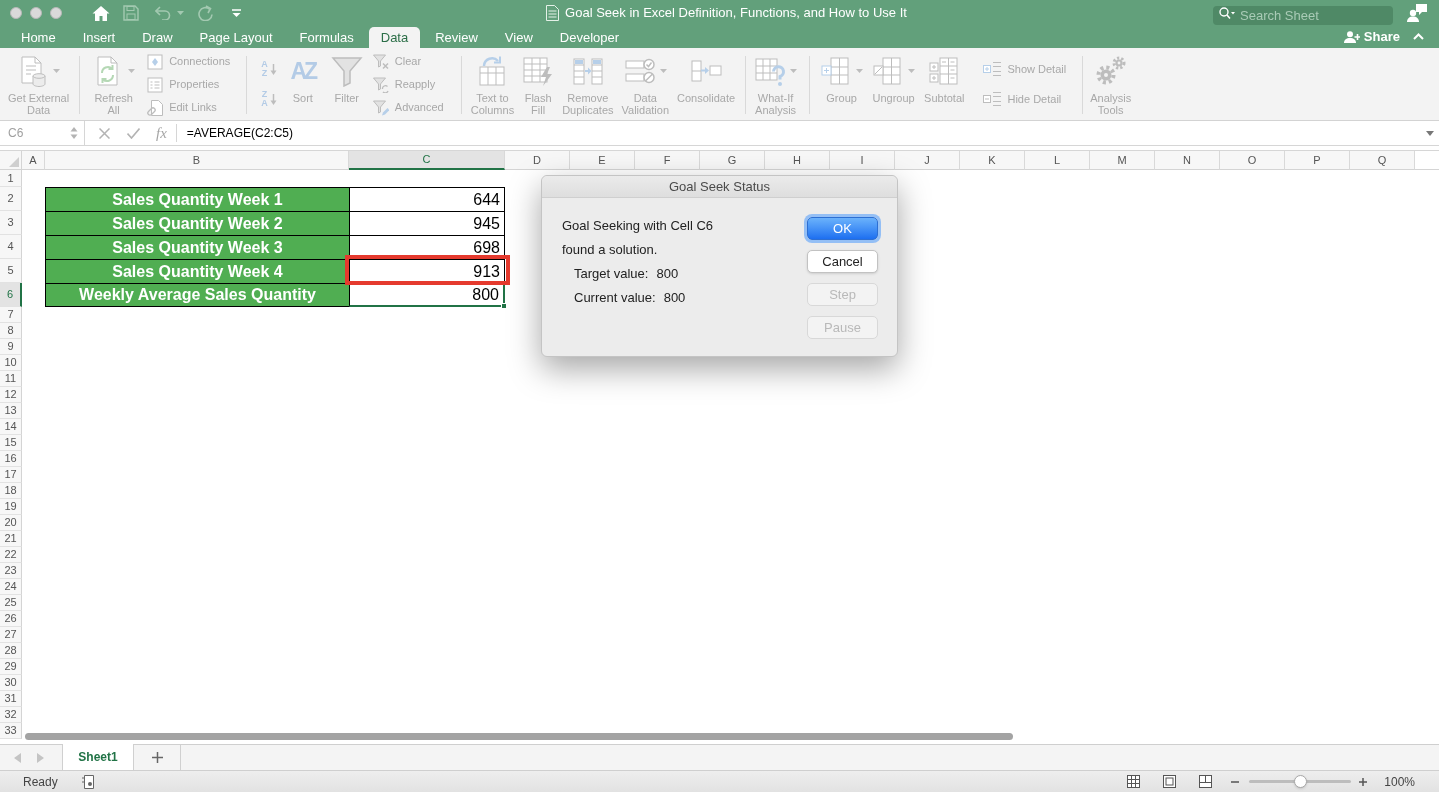  What do you see at coordinates (104, 133) in the screenshot?
I see `cross-icon` at bounding box center [104, 133].